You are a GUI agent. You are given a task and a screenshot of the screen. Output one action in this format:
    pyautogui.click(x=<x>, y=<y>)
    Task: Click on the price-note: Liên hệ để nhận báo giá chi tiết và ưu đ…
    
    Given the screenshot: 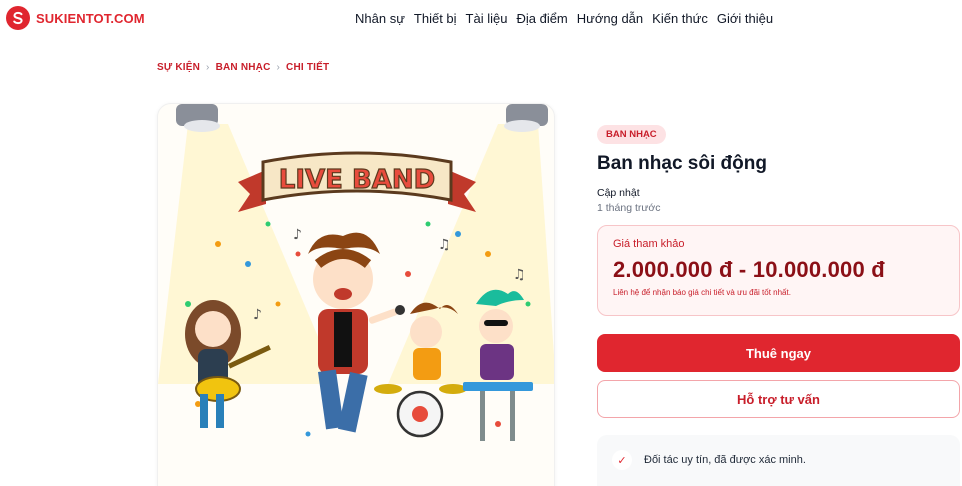 What is the action you would take?
    pyautogui.click(x=702, y=292)
    